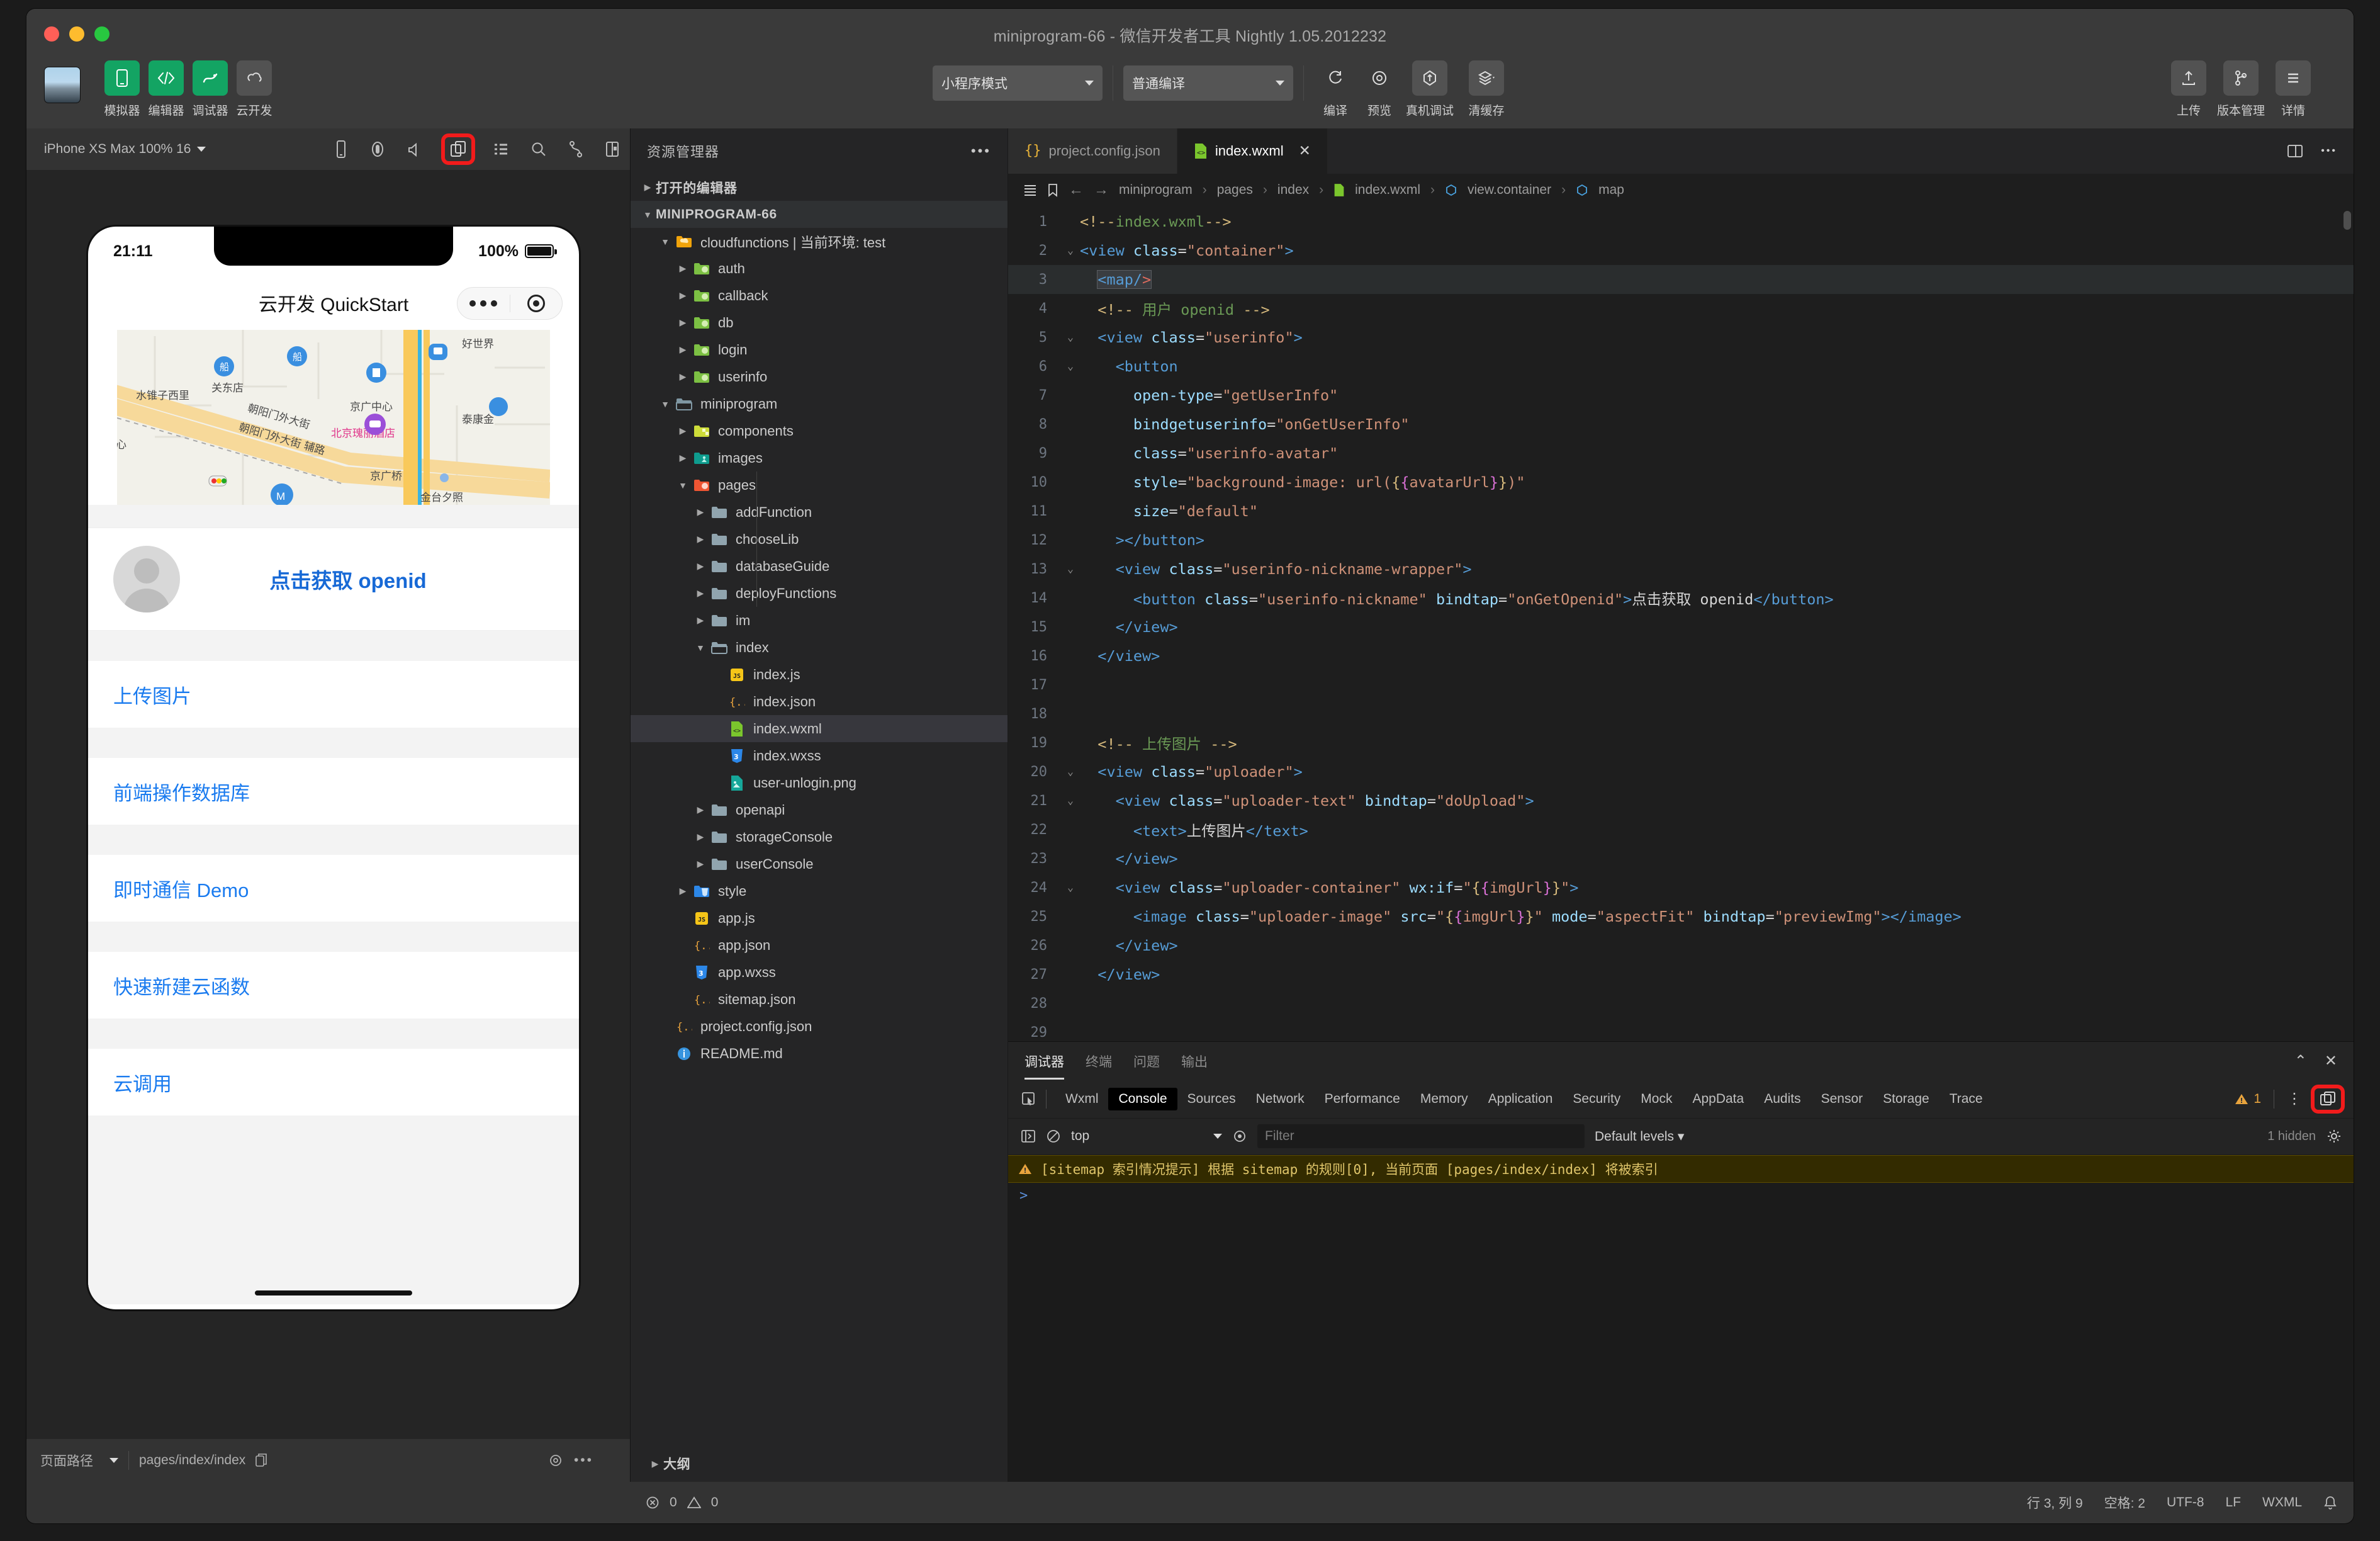 The width and height of the screenshot is (2380, 1541). Describe the element at coordinates (819, 187) in the screenshot. I see `tree-section-open-editors: ▶ 打开的编辑器` at that location.